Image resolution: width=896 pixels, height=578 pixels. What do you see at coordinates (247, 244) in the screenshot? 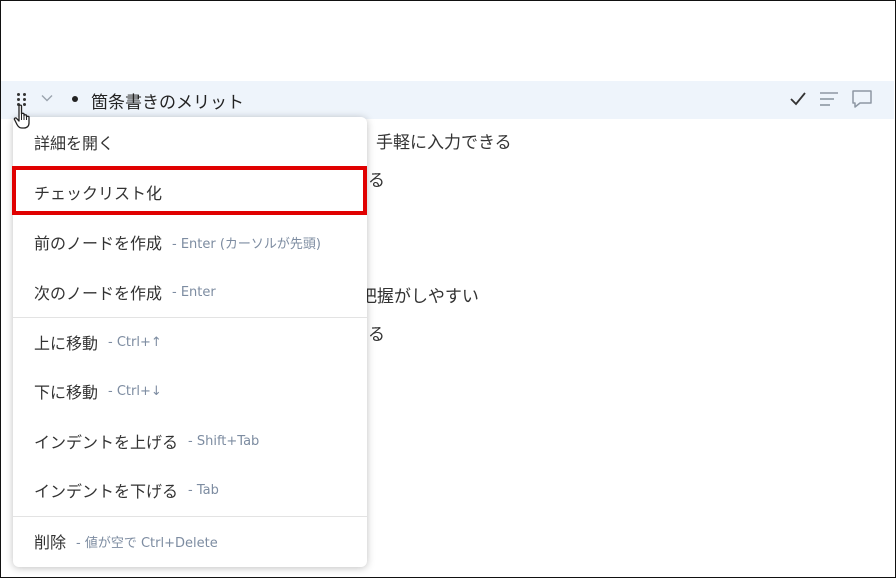
I see `menu-item-shortcut: - Enter (カーソルが先頭)` at bounding box center [247, 244].